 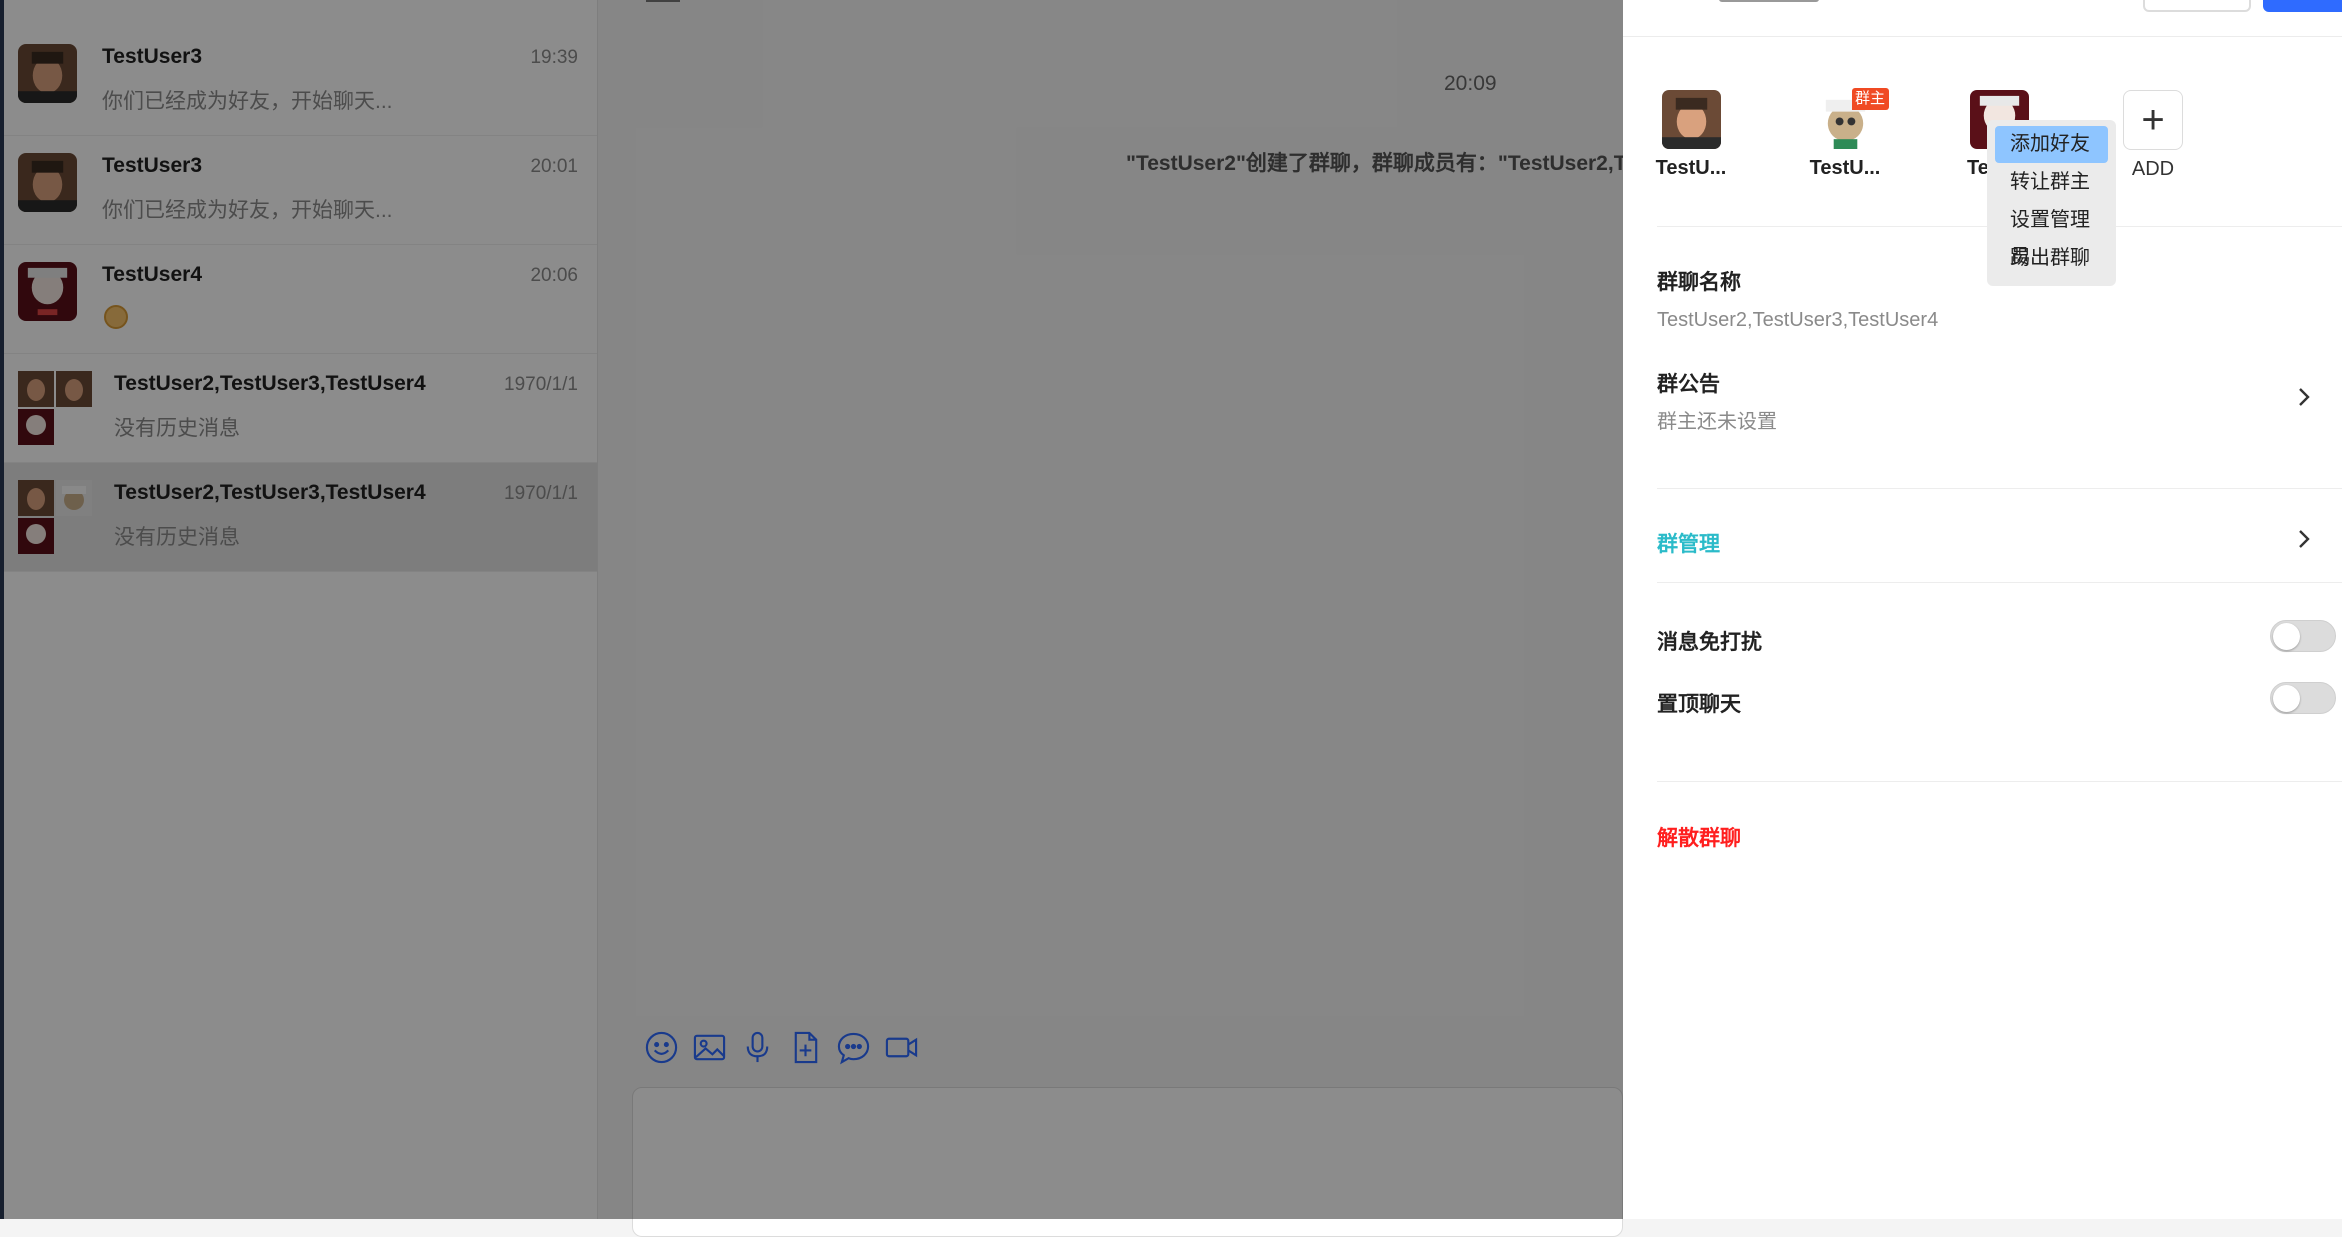 I want to click on menu-item-transfer-owner: 转让群主, so click(x=2051, y=182).